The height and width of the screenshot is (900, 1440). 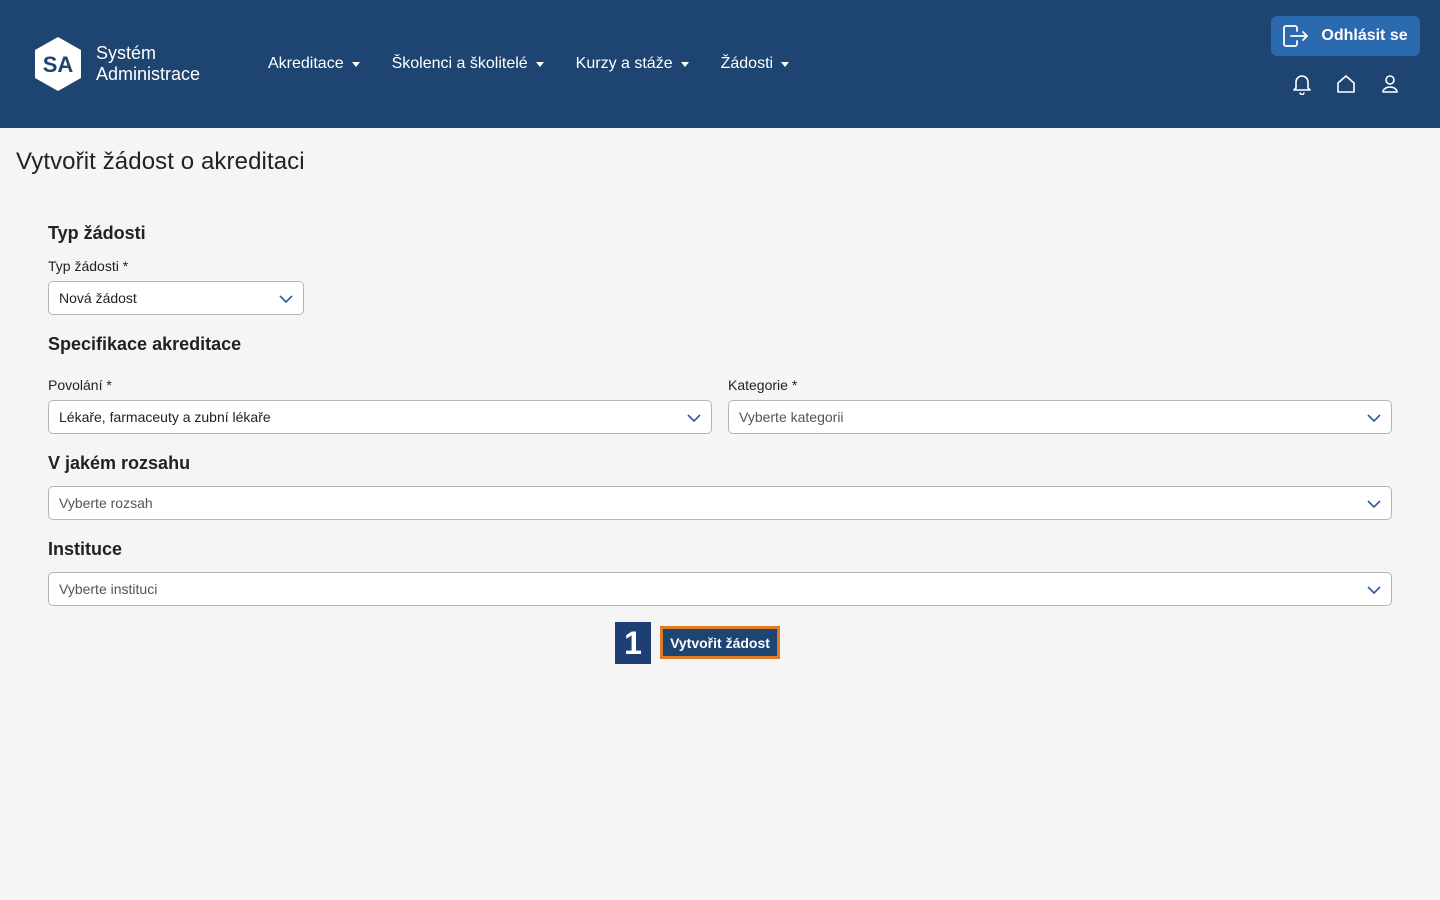 What do you see at coordinates (165, 417) in the screenshot?
I see `povolani-select-value: Lékaře, farmaceuty a zubní lékaře` at bounding box center [165, 417].